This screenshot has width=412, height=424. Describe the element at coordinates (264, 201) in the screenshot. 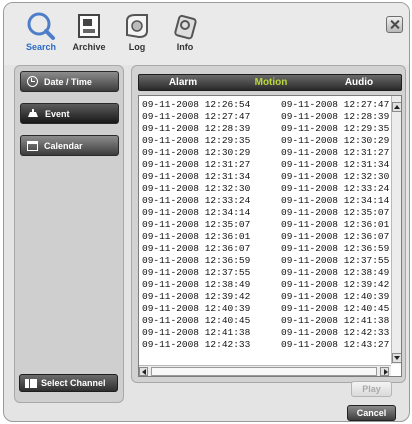

I see `event-row: 09-11-2008 12:33:24 09-11-2008 12:34:14` at that location.